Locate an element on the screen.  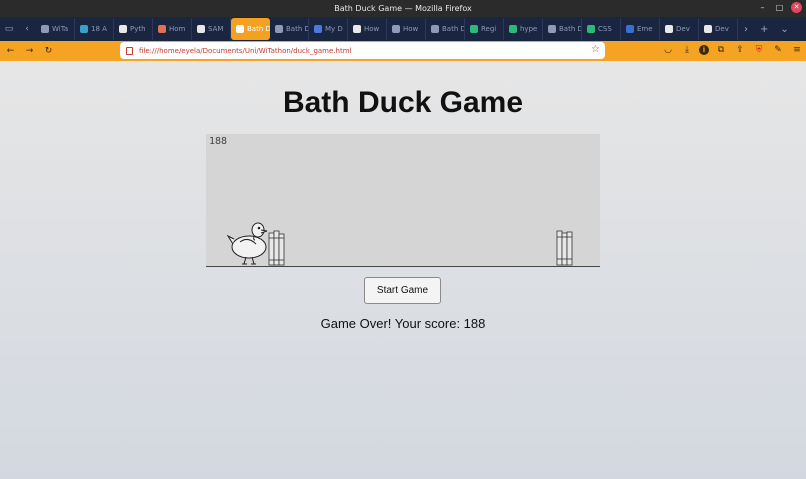
books-obstacle is located at coordinates (276, 248).